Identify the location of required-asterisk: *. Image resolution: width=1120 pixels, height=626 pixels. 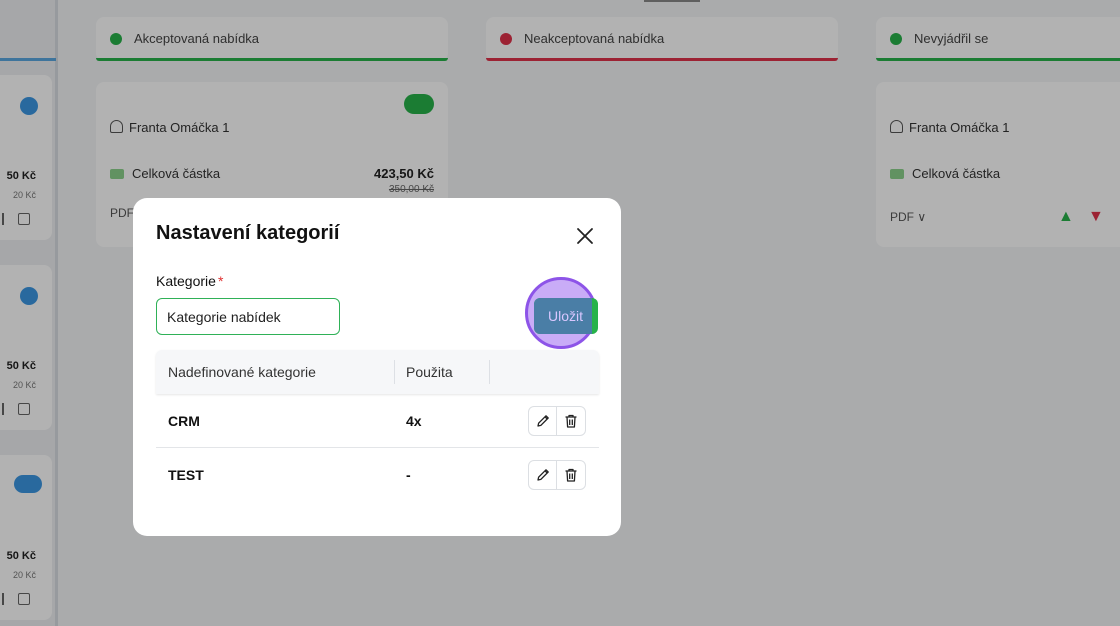
(220, 281).